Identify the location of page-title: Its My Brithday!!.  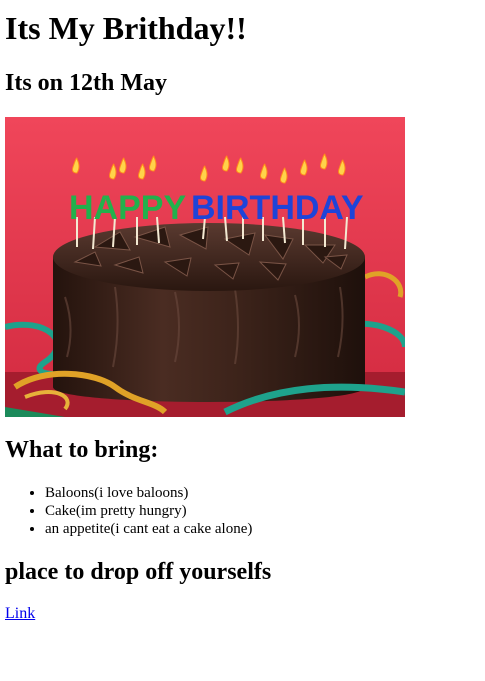
(126, 28).